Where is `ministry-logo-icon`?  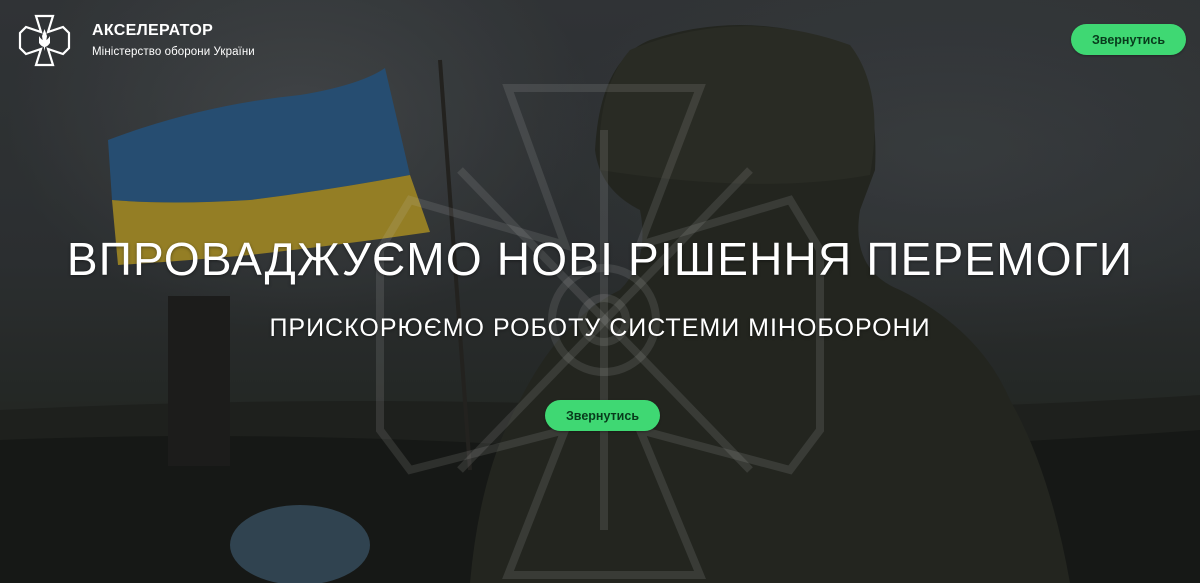 ministry-logo-icon is located at coordinates (44, 40).